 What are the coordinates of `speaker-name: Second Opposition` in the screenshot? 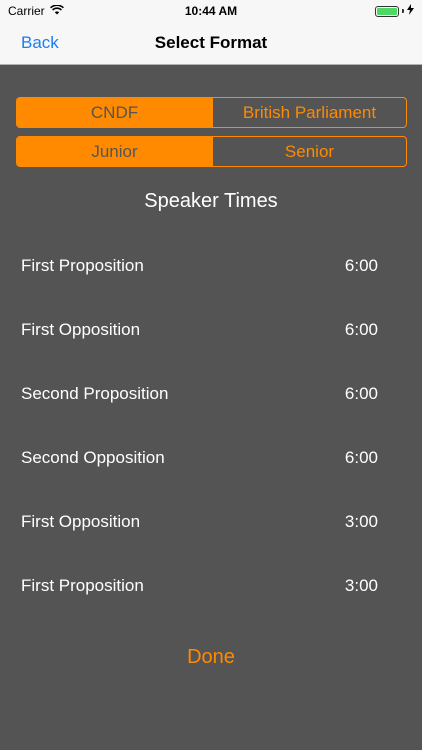 It's located at (93, 457).